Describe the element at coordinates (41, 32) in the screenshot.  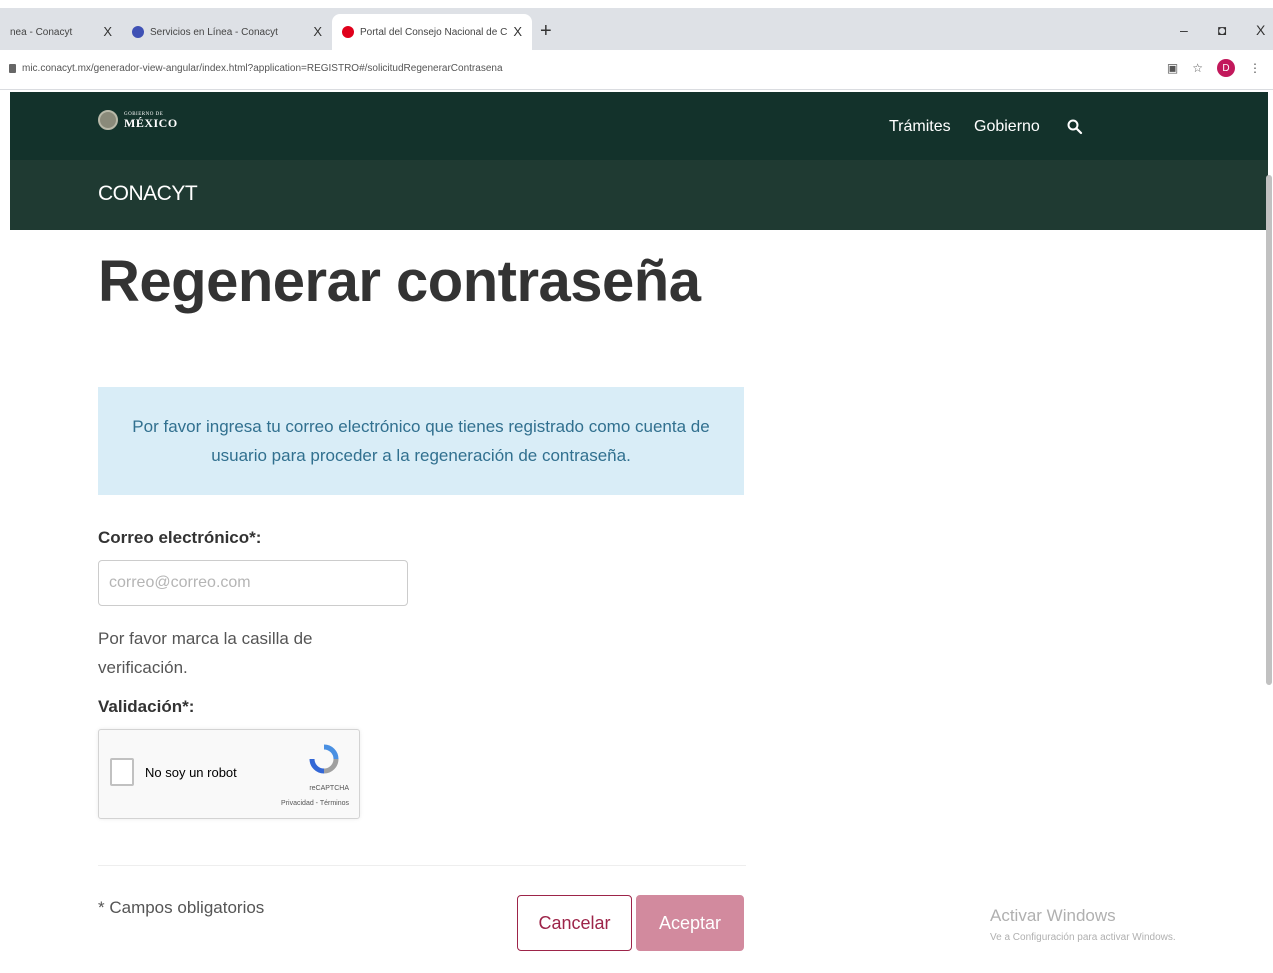
I see `tab-label: nea - Conacyt` at that location.